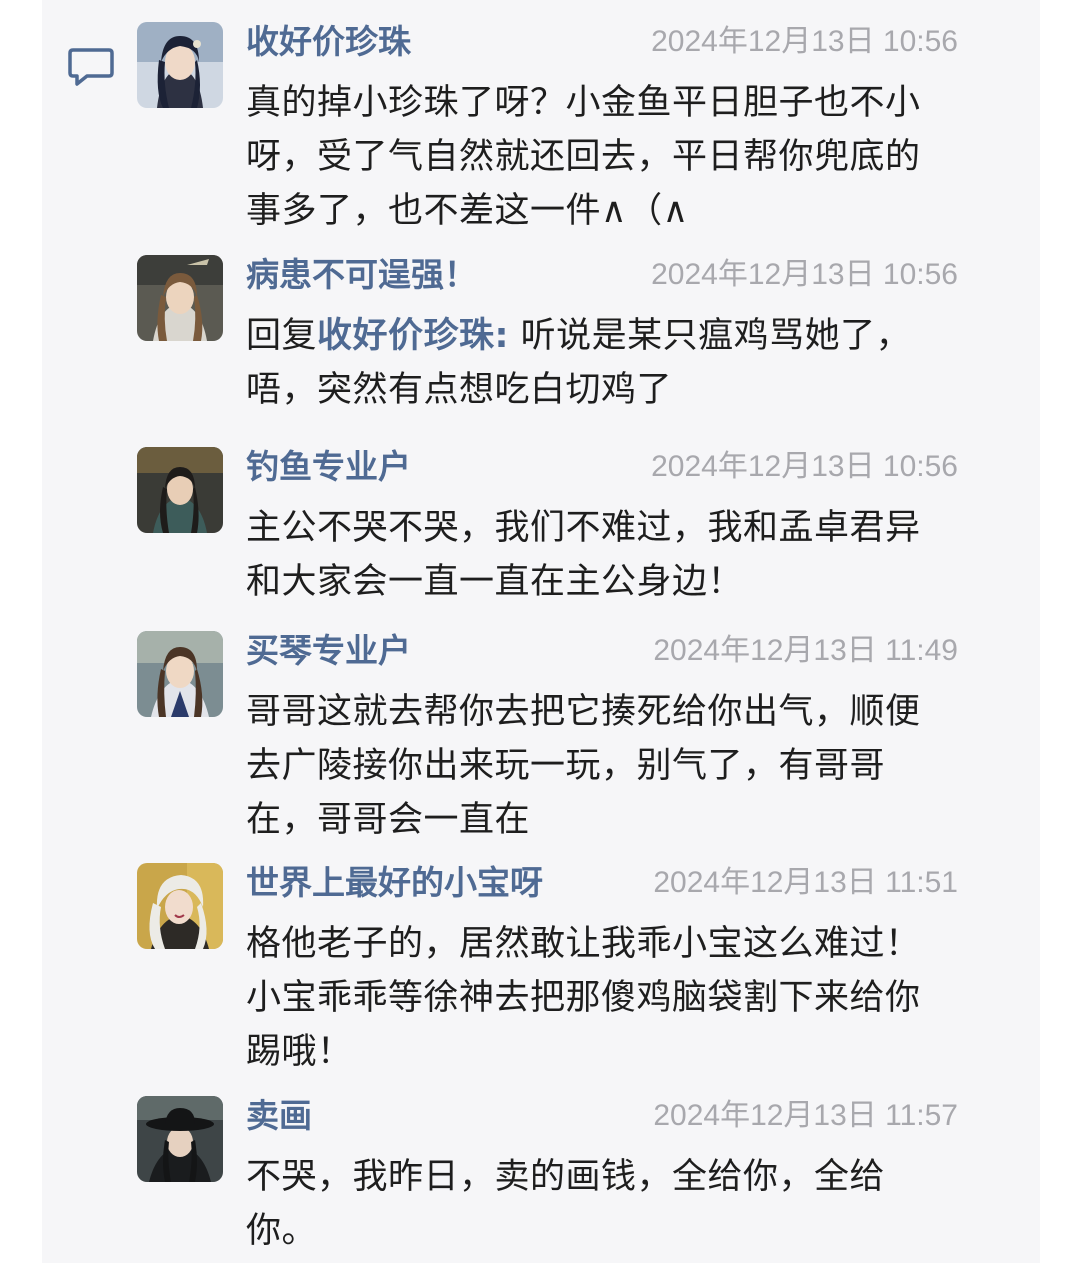 The image size is (1079, 1263). What do you see at coordinates (566, 1204) in the screenshot?
I see `comment-text: 不哭，我昨日，卖的画钱，全给你，全给你。` at bounding box center [566, 1204].